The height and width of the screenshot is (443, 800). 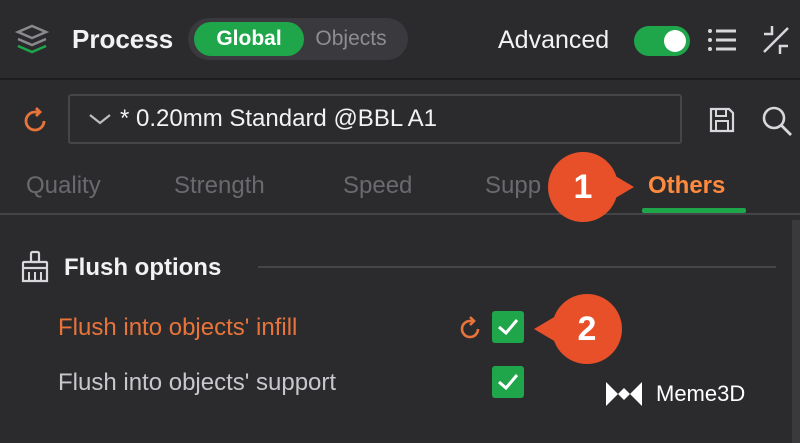 What do you see at coordinates (400, 214) in the screenshot?
I see `tabs-divider` at bounding box center [400, 214].